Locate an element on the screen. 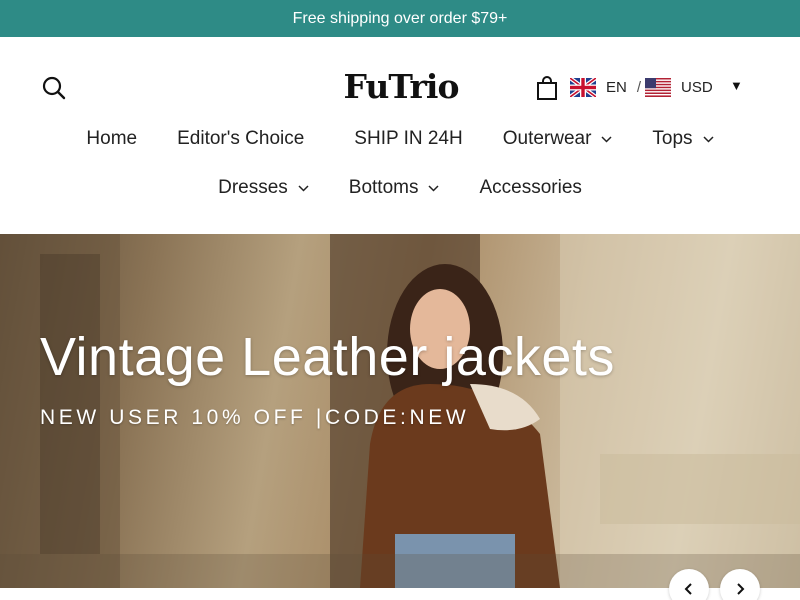  nav-accessories: Accessories is located at coordinates (530, 188).